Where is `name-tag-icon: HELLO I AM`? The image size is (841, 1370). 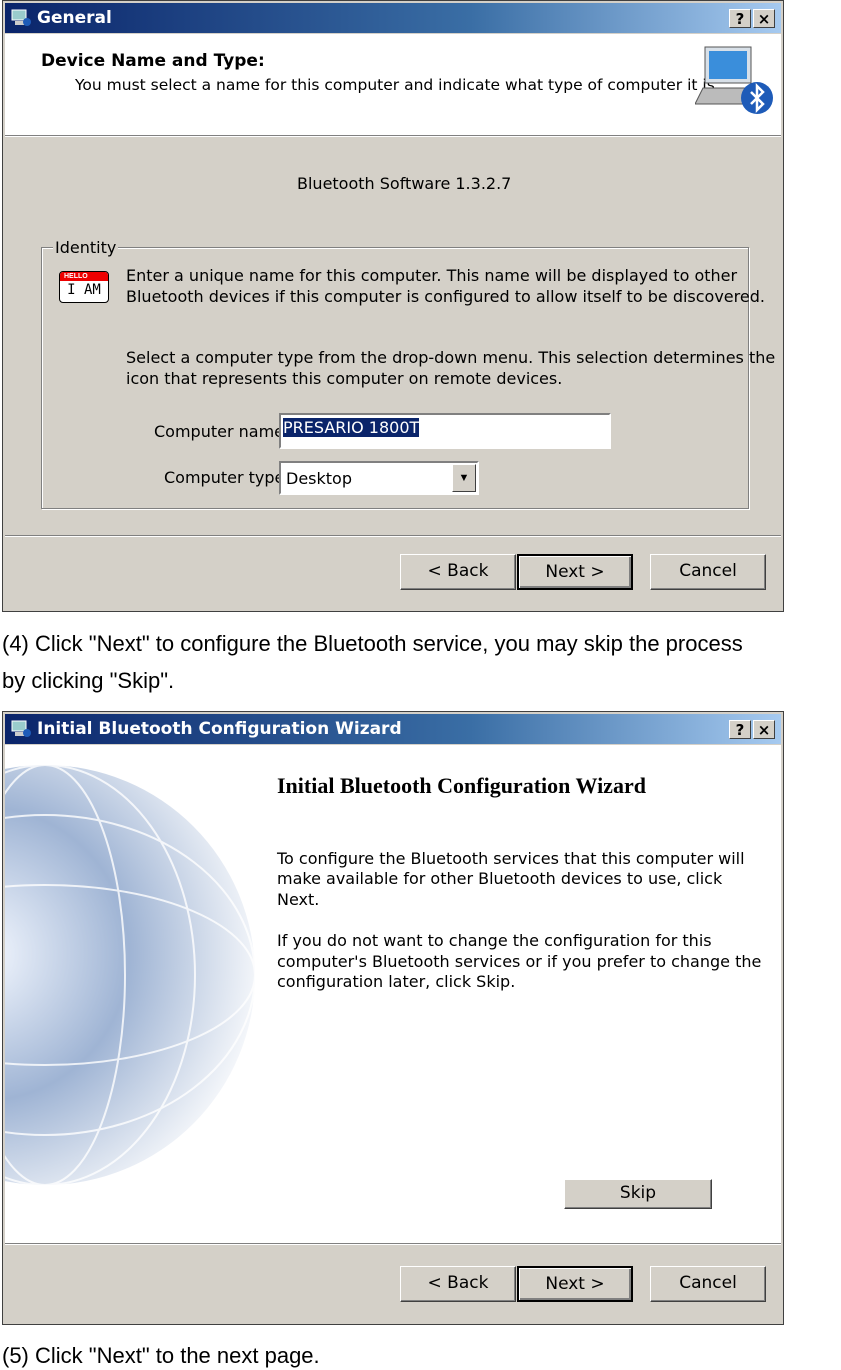
name-tag-icon: HELLO I AM is located at coordinates (84, 287).